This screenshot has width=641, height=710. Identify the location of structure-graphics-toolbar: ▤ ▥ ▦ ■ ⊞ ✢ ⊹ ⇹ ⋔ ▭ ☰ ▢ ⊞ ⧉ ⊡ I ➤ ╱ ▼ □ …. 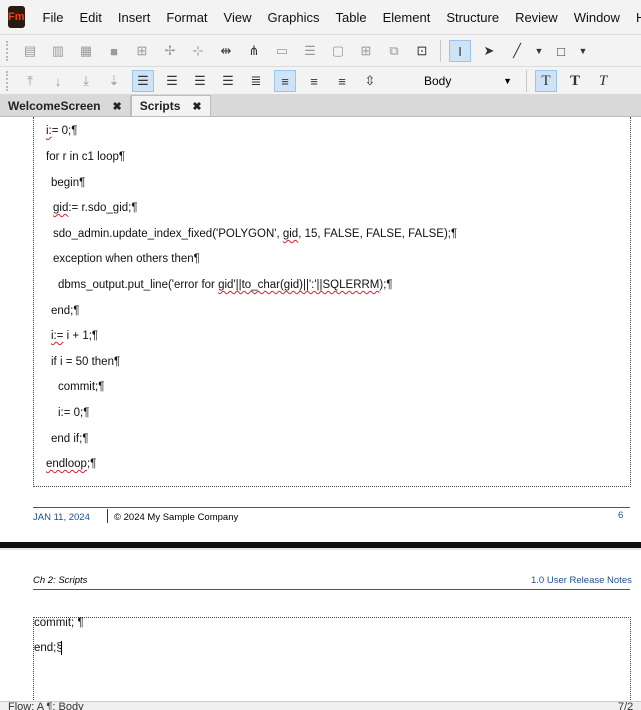
(320, 50).